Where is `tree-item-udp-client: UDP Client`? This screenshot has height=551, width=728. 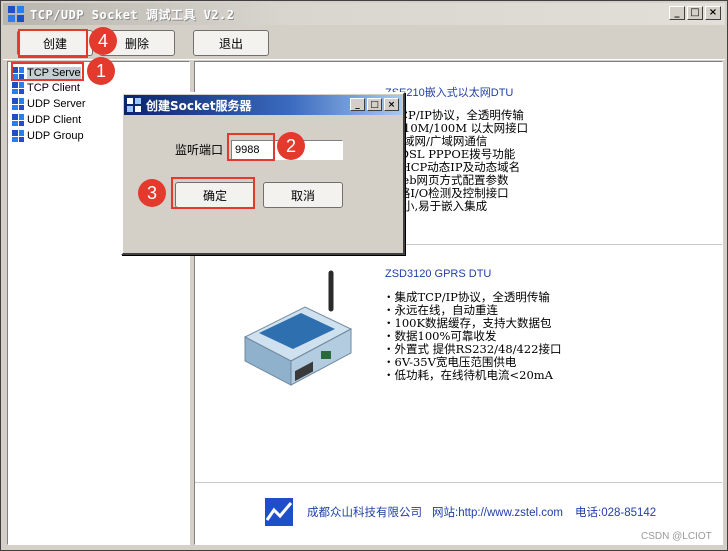
tree-item-udp-client: UDP Client is located at coordinates (46, 120).